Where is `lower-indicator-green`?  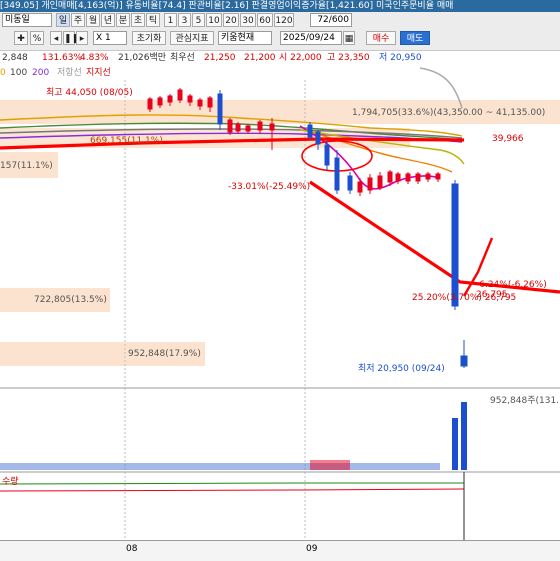 lower-indicator-green is located at coordinates (232, 483).